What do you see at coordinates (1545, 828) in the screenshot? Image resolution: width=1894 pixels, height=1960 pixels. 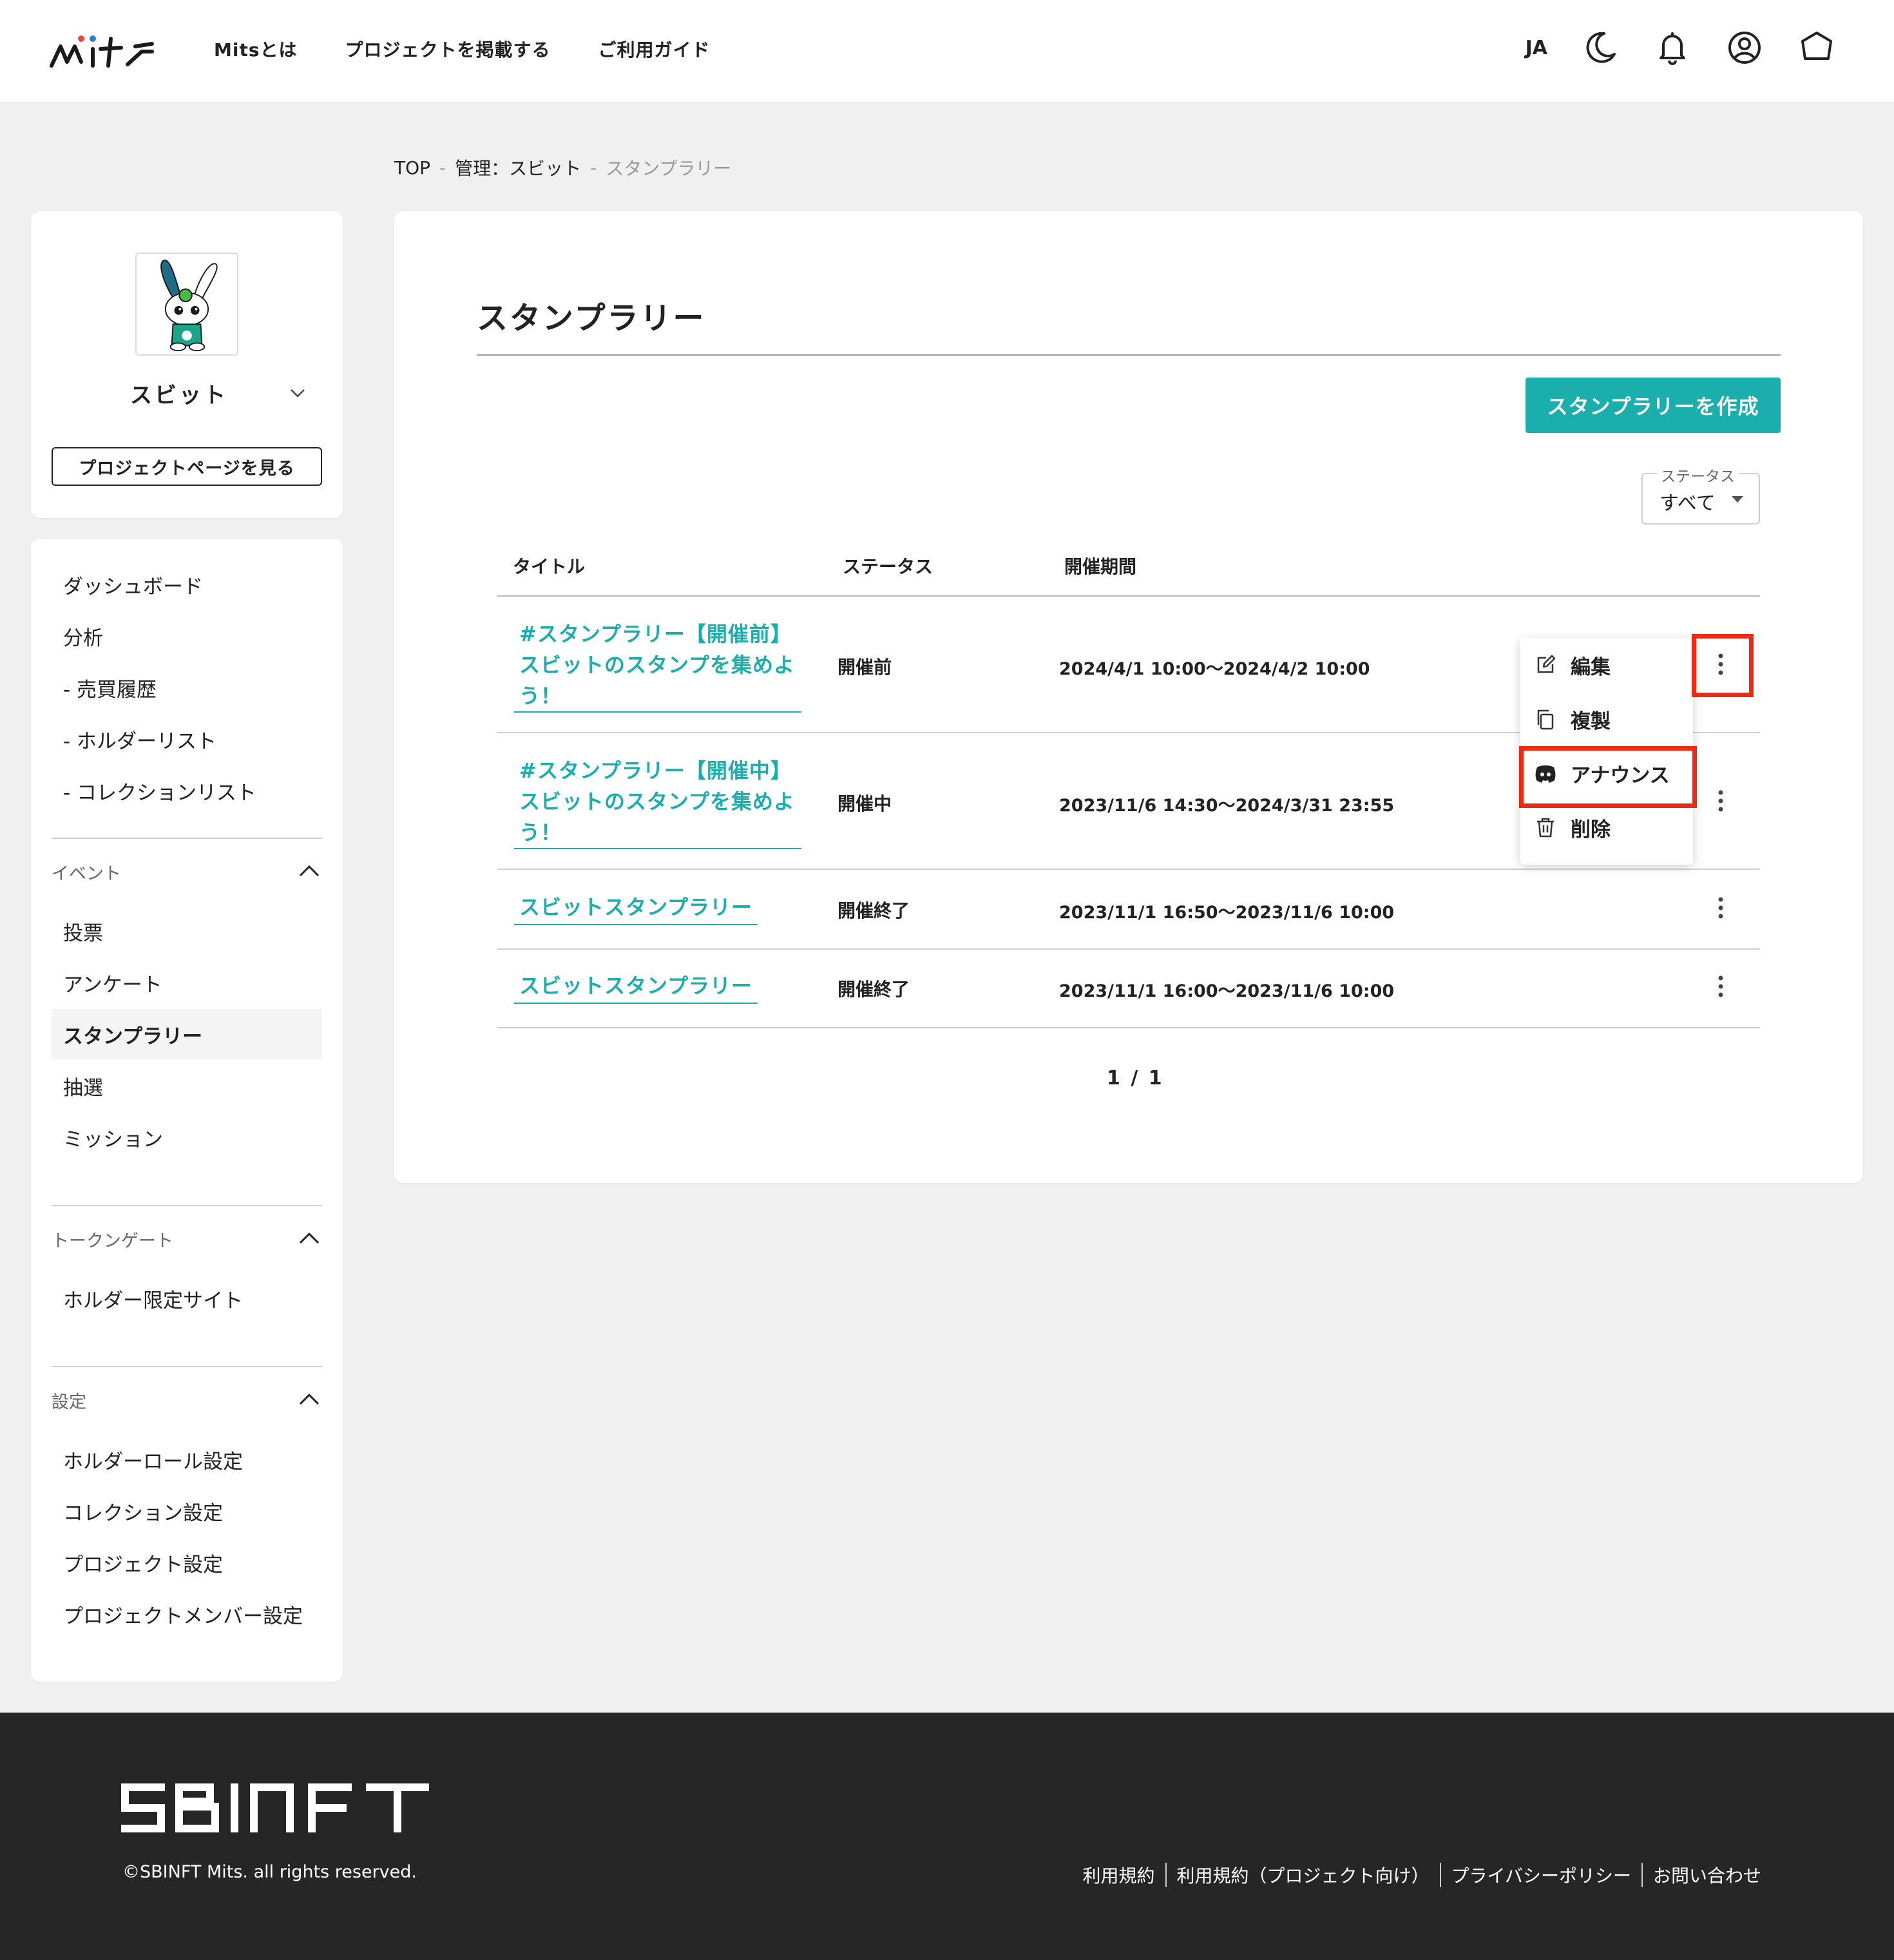 I see `trash-icon` at bounding box center [1545, 828].